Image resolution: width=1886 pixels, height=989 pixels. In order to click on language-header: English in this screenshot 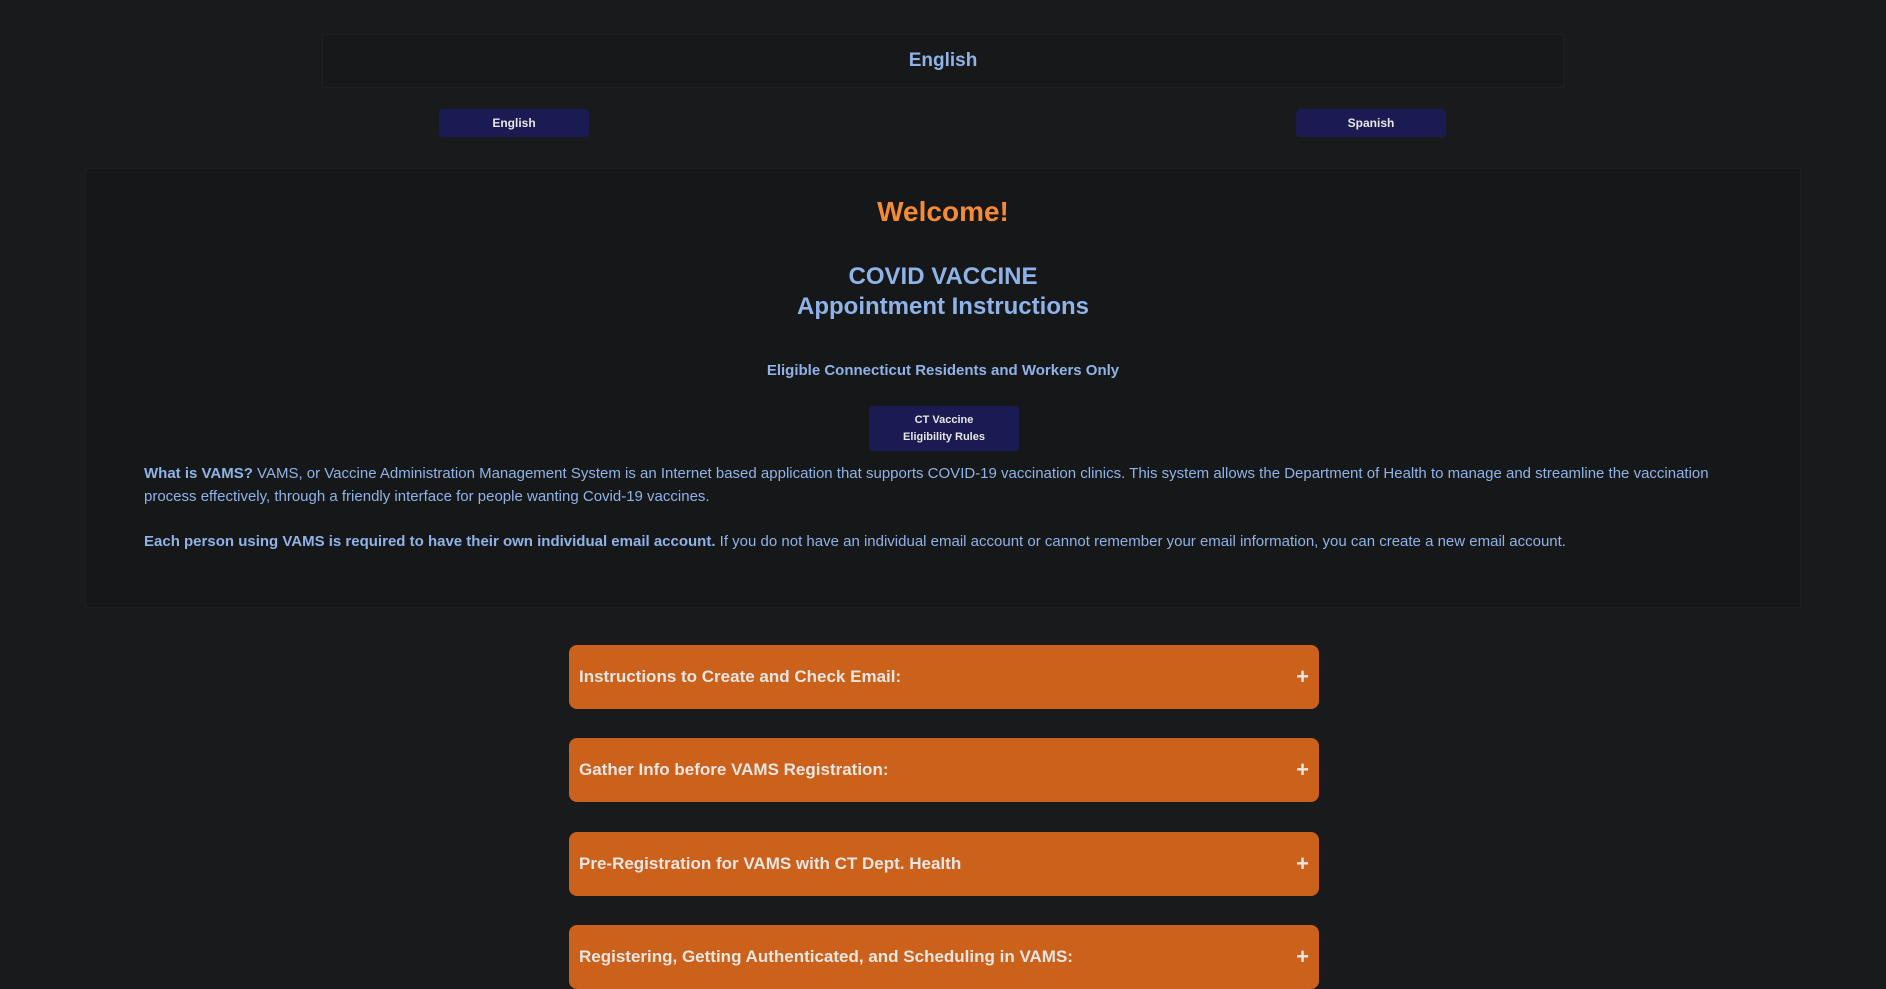, I will do `click(943, 61)`.